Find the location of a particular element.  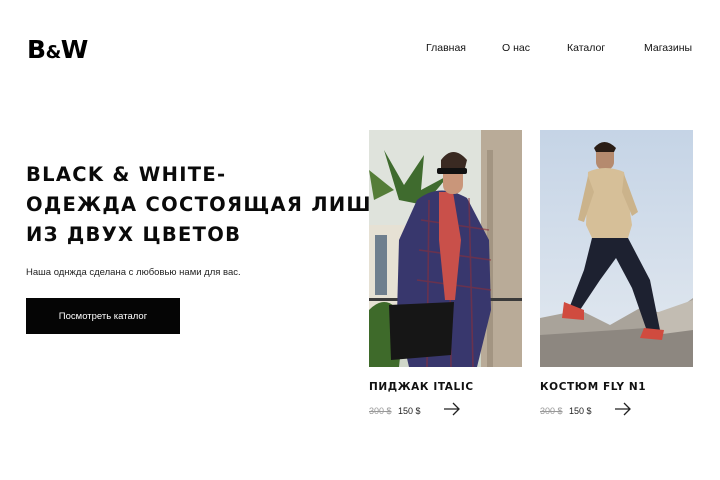

hero-title-line: ИЗ ДВУХ ЦВЕТОВ is located at coordinates (134, 234).